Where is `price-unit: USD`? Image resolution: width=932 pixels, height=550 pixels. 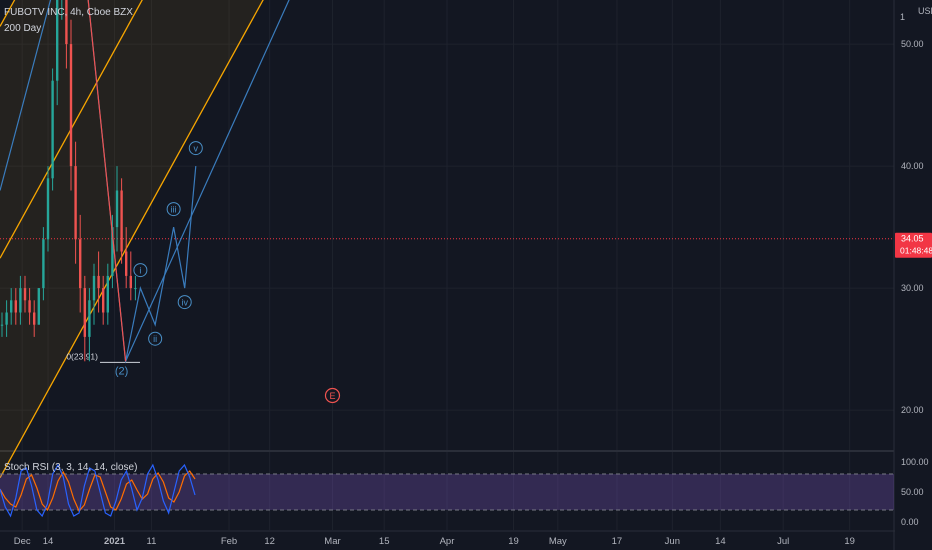 price-unit: USD is located at coordinates (925, 11).